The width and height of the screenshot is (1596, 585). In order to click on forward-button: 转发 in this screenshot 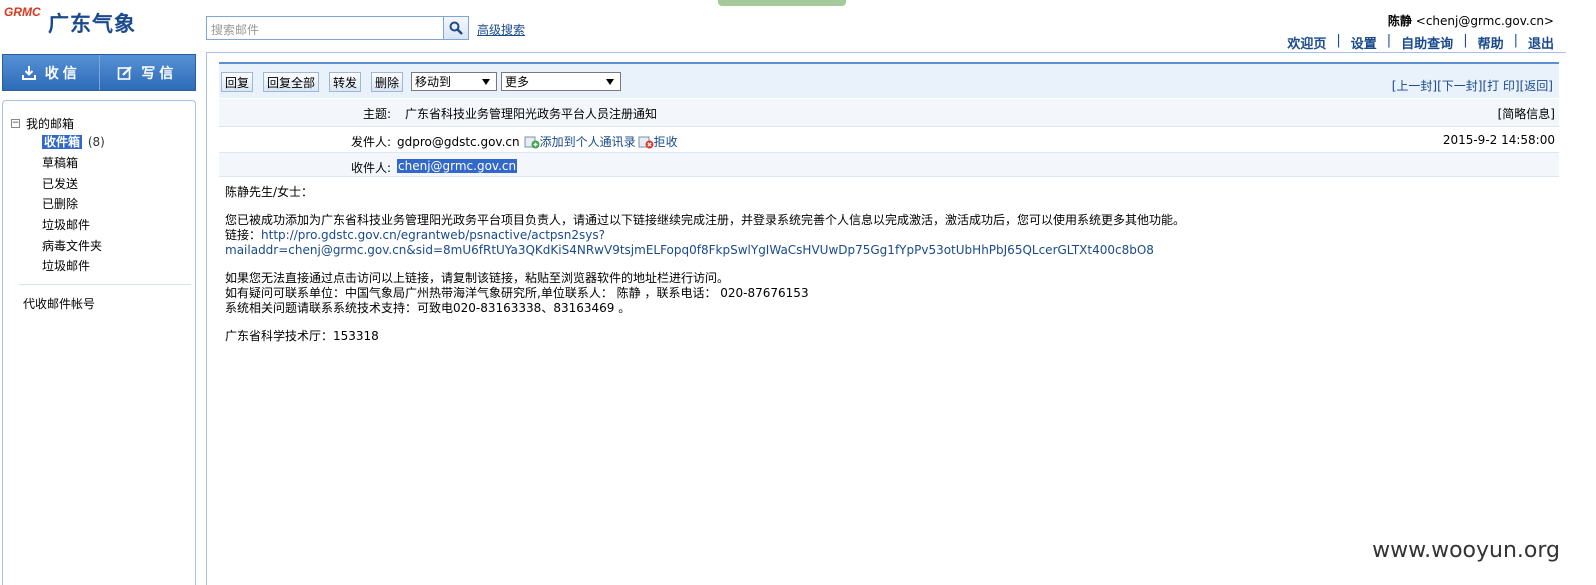, I will do `click(345, 82)`.